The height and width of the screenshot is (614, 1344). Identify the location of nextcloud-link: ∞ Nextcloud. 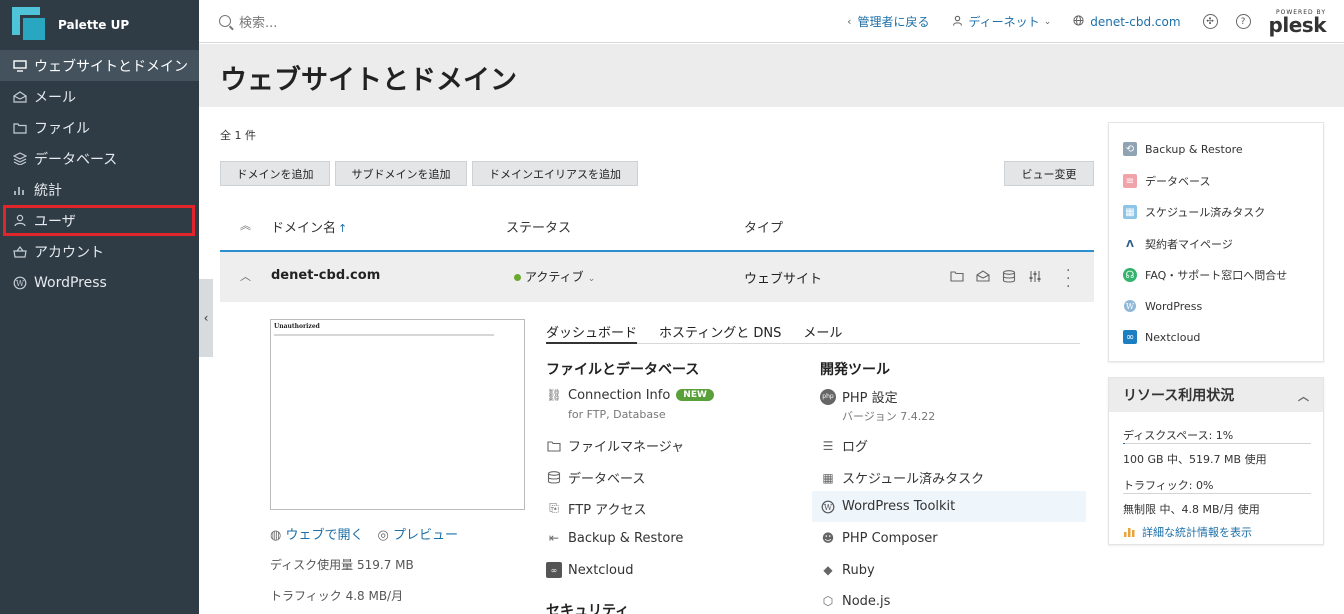
(590, 570).